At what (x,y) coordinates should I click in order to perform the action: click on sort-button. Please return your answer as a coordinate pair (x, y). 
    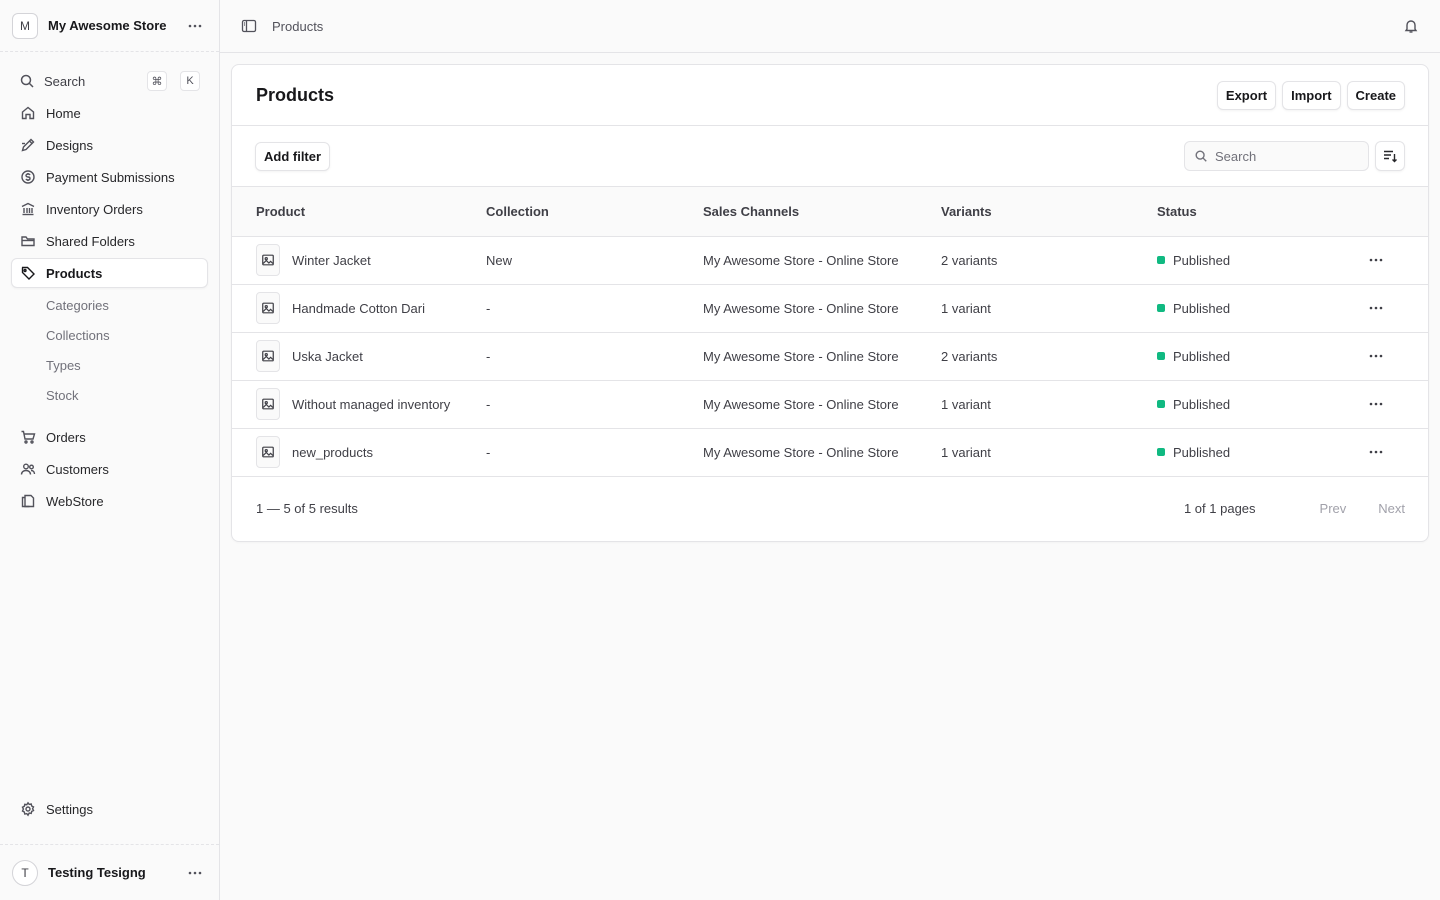
    Looking at the image, I should click on (1390, 156).